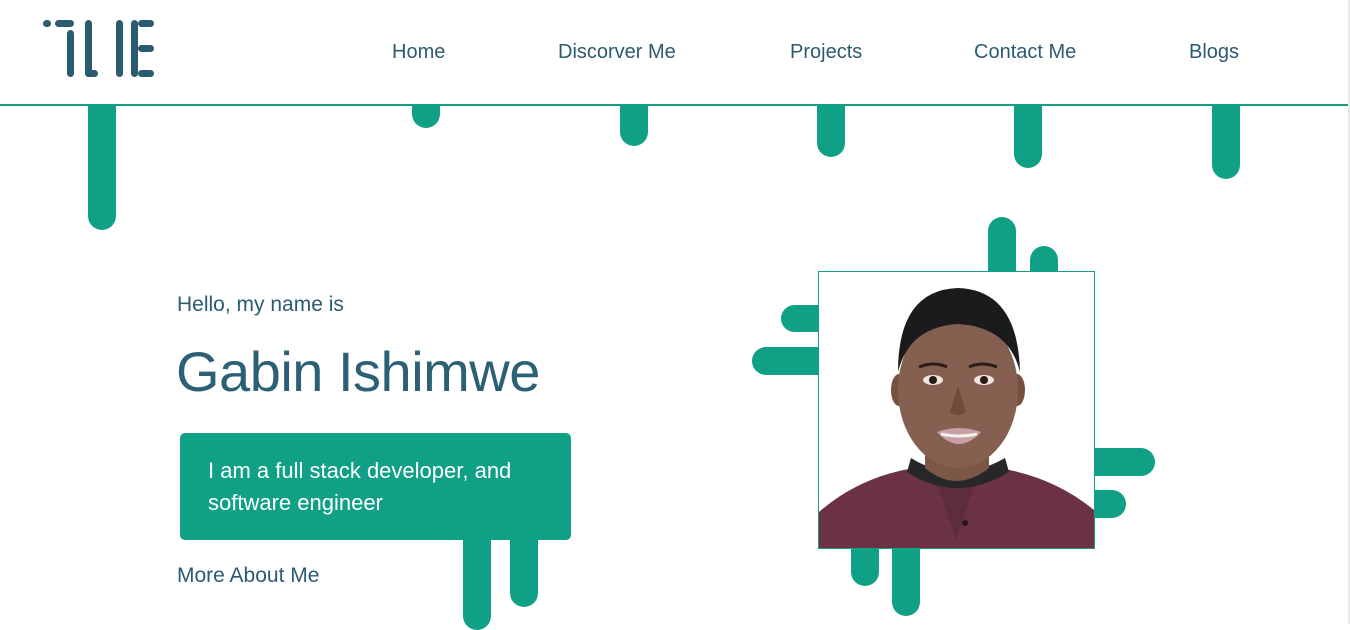 Image resolution: width=1350 pixels, height=630 pixels. Describe the element at coordinates (617, 52) in the screenshot. I see `nav-discover-me: Discorver Me` at that location.